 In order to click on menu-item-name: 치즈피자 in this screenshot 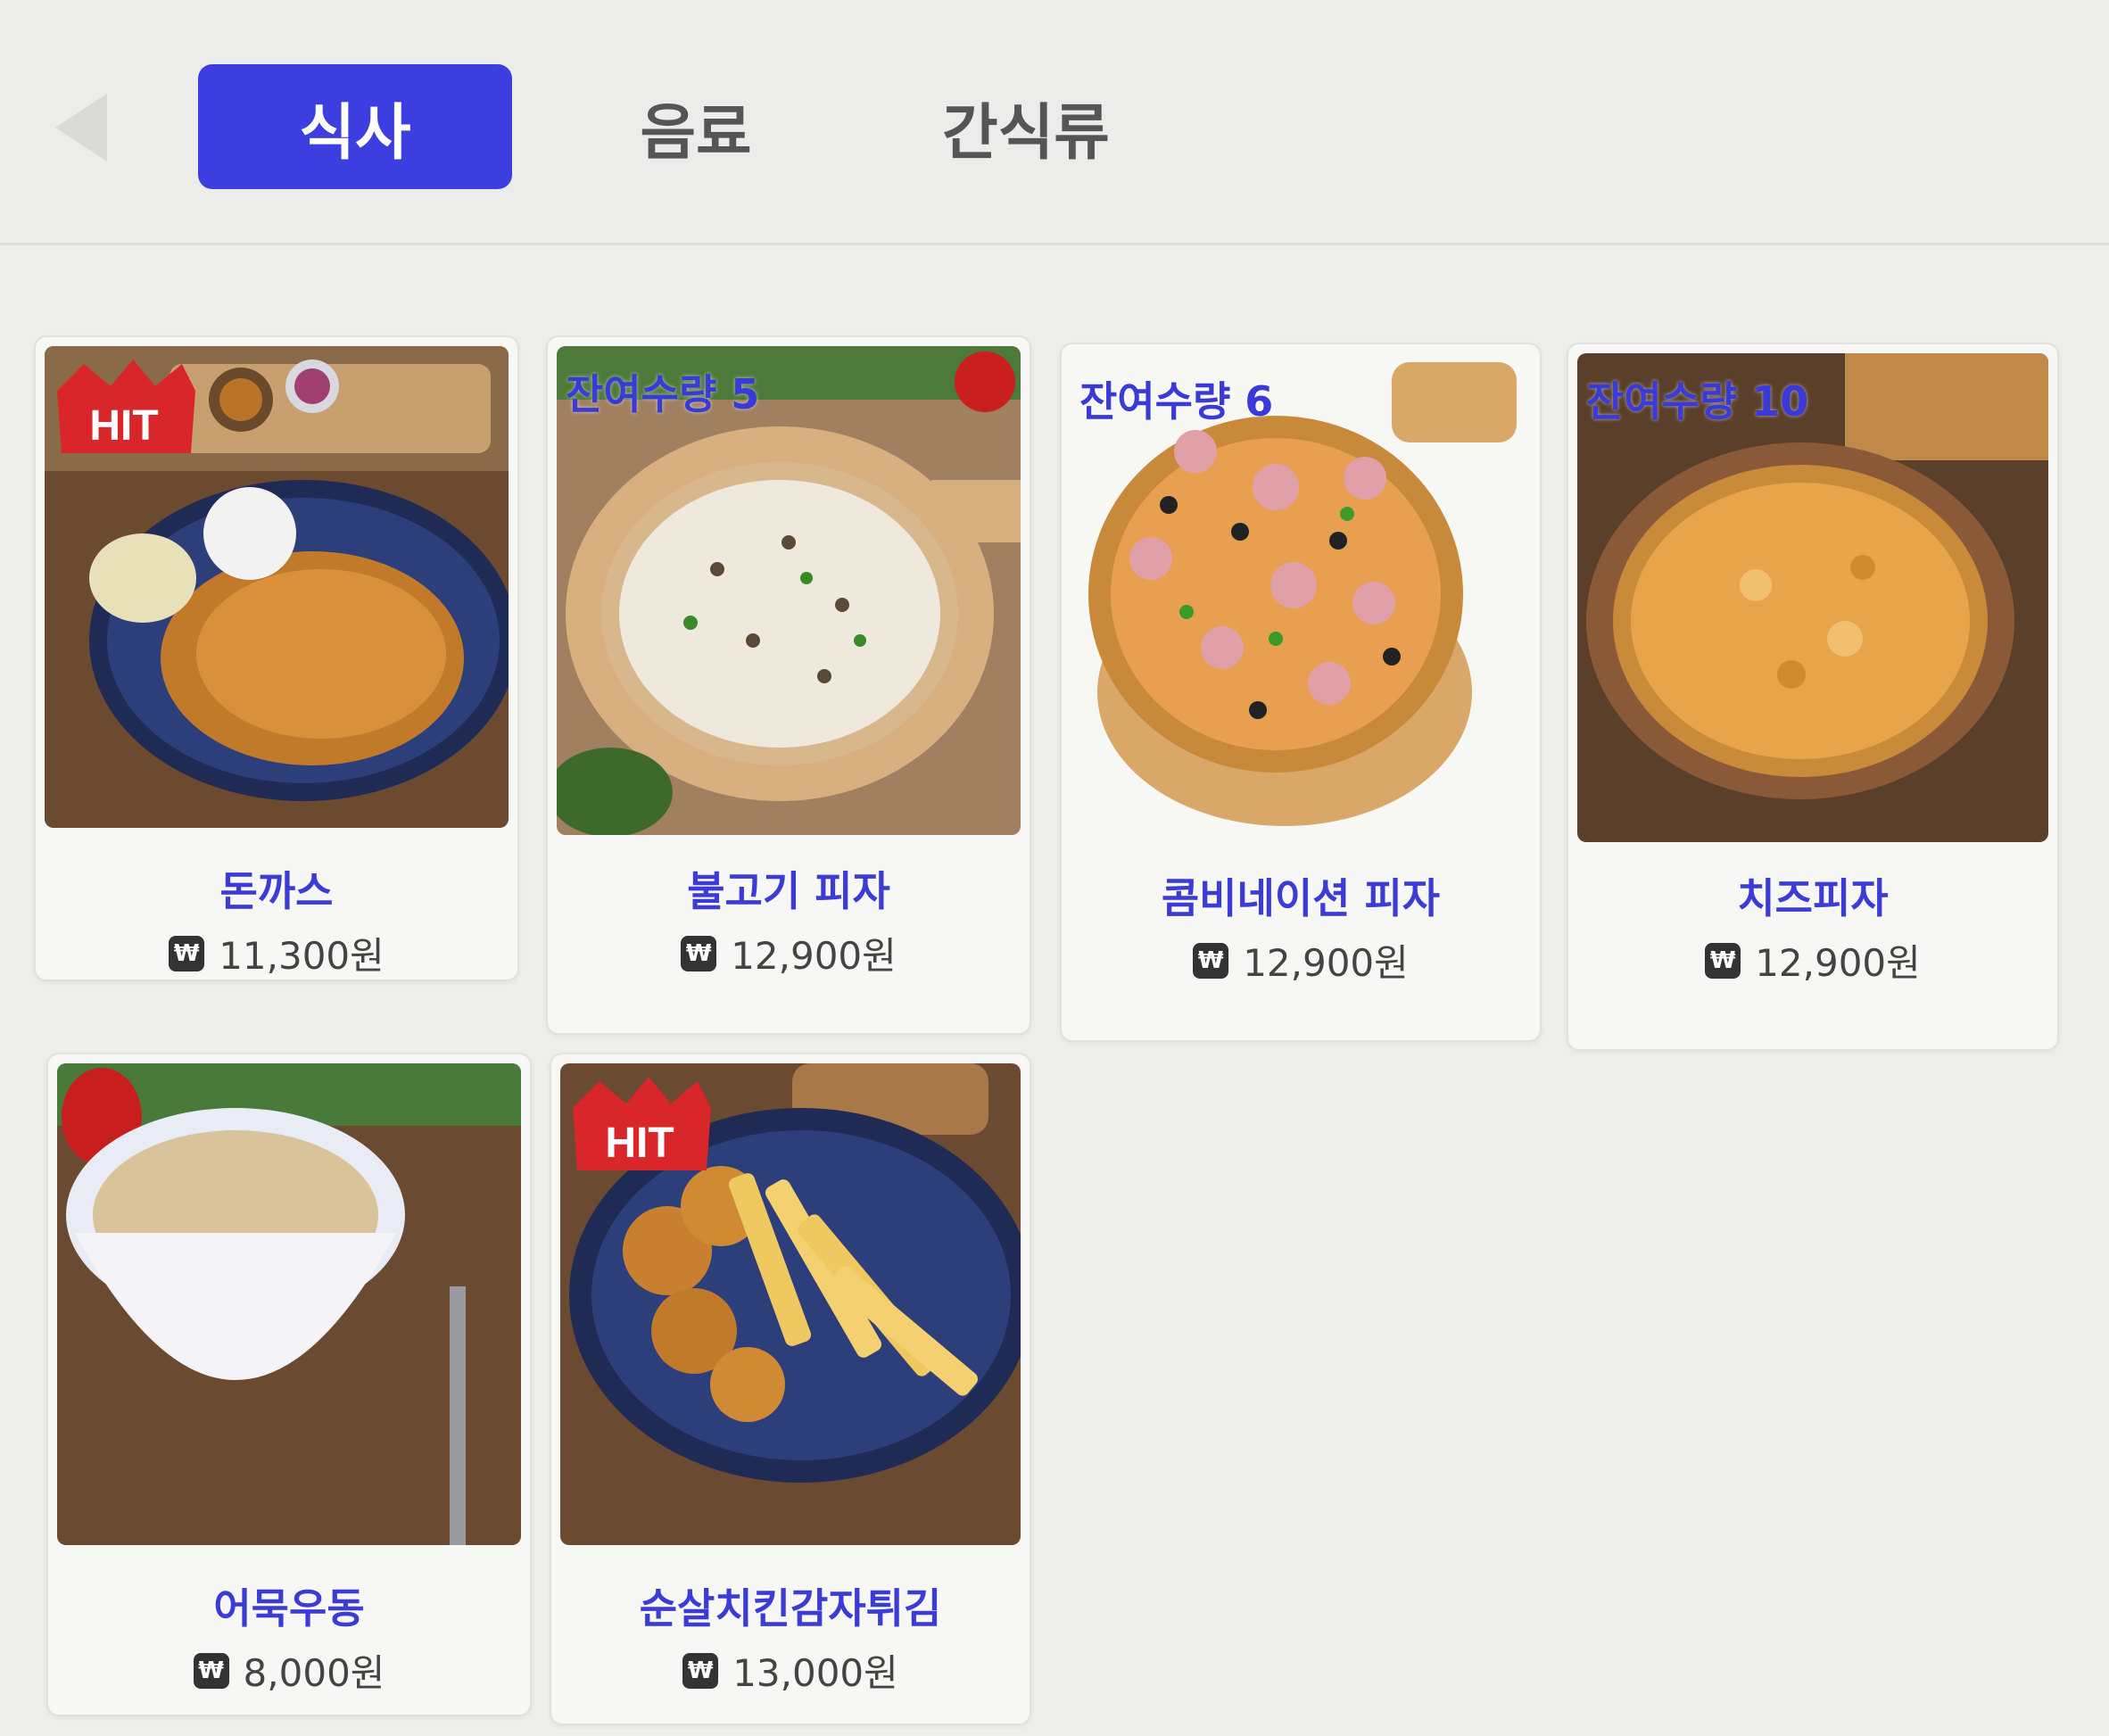, I will do `click(1813, 898)`.